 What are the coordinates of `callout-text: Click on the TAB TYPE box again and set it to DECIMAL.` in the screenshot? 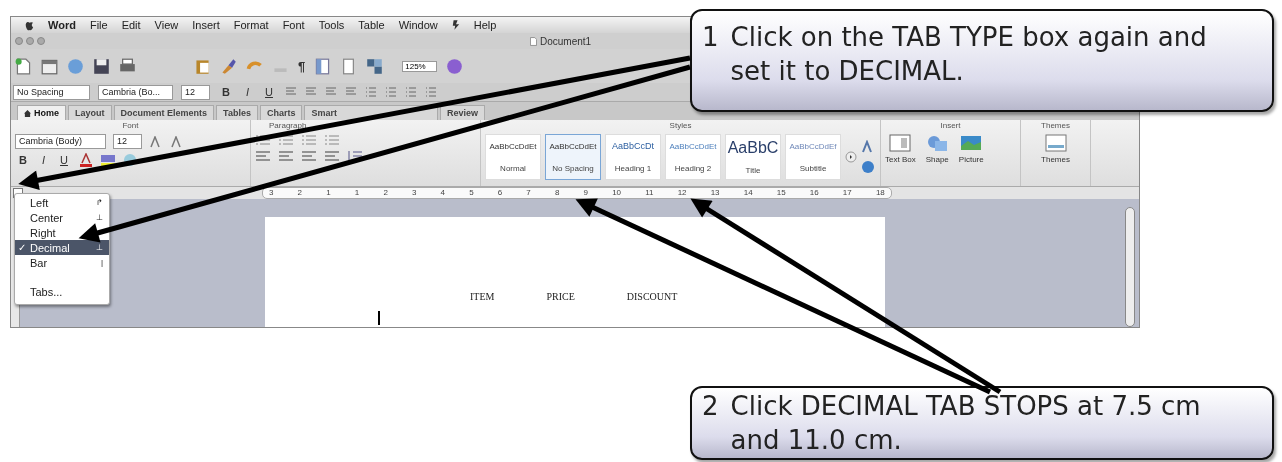 It's located at (969, 54).